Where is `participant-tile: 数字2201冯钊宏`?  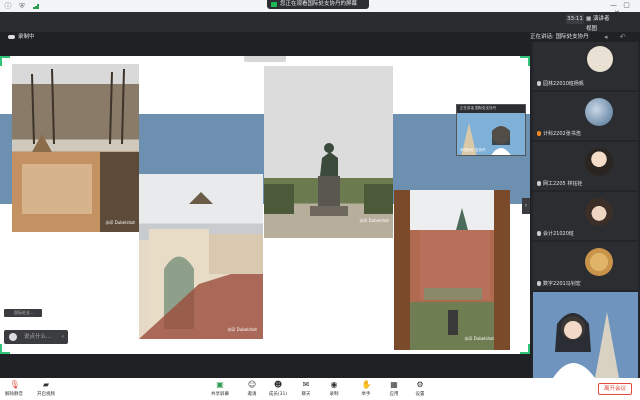
participant-tile: 数字2201冯钊宏 is located at coordinates (585, 266).